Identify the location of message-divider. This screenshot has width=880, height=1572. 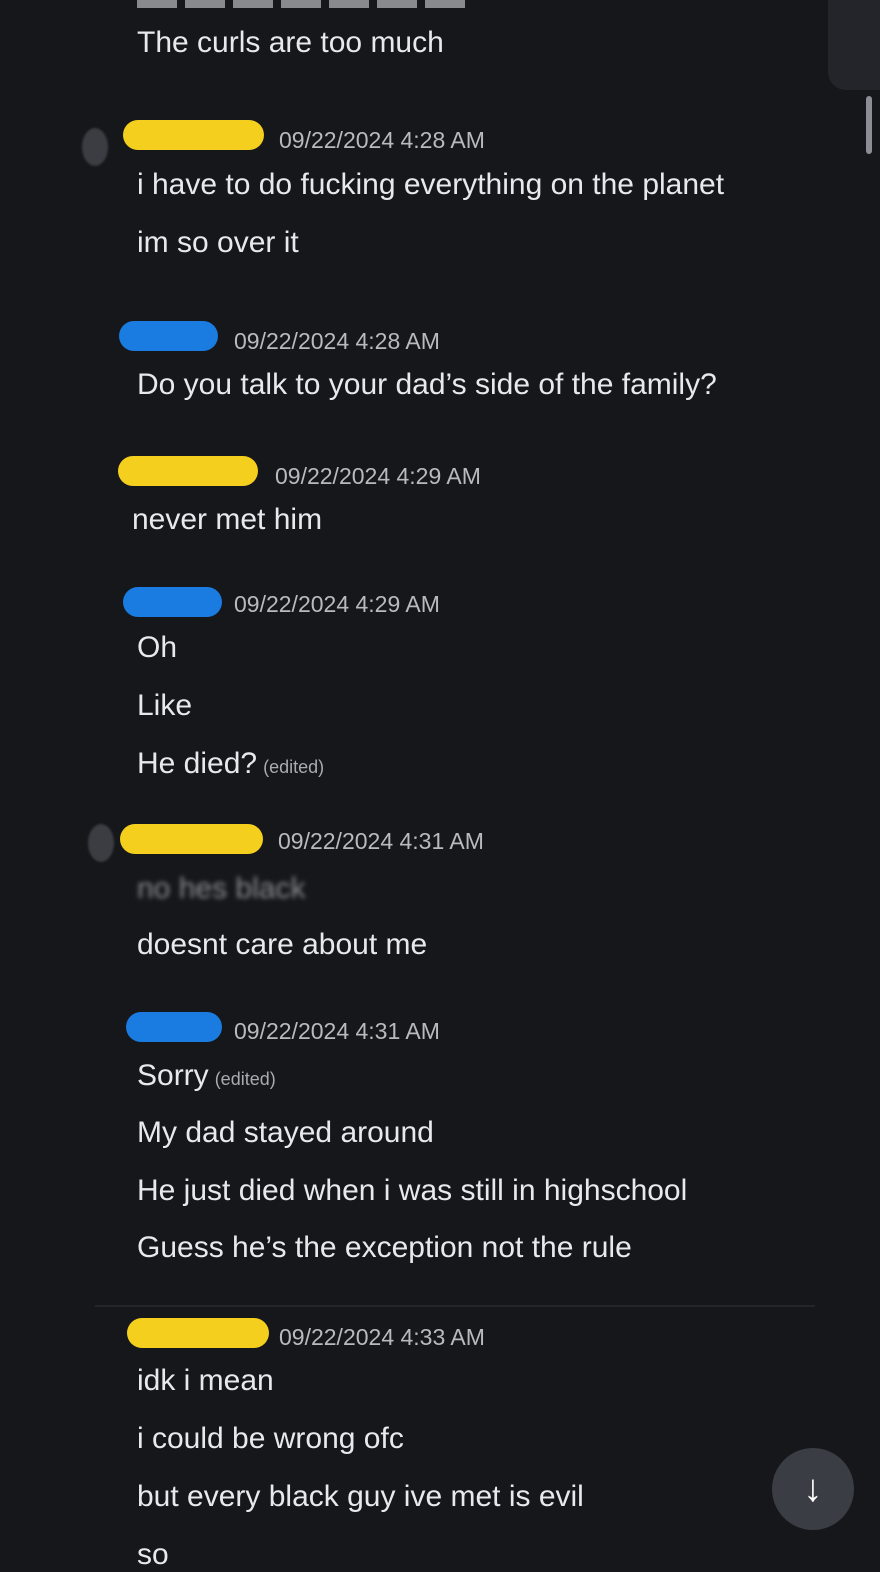
(455, 1306).